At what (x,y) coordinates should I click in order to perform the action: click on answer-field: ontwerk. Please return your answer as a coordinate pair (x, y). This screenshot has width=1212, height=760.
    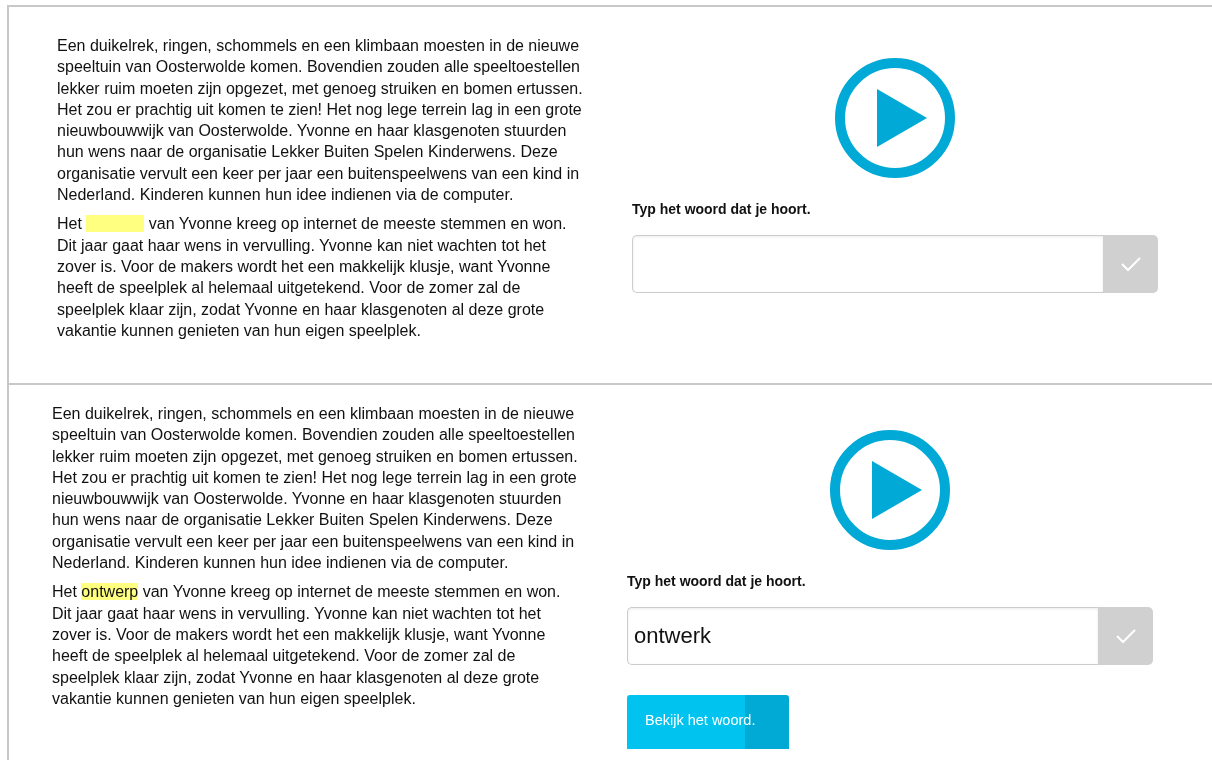
    Looking at the image, I should click on (862, 636).